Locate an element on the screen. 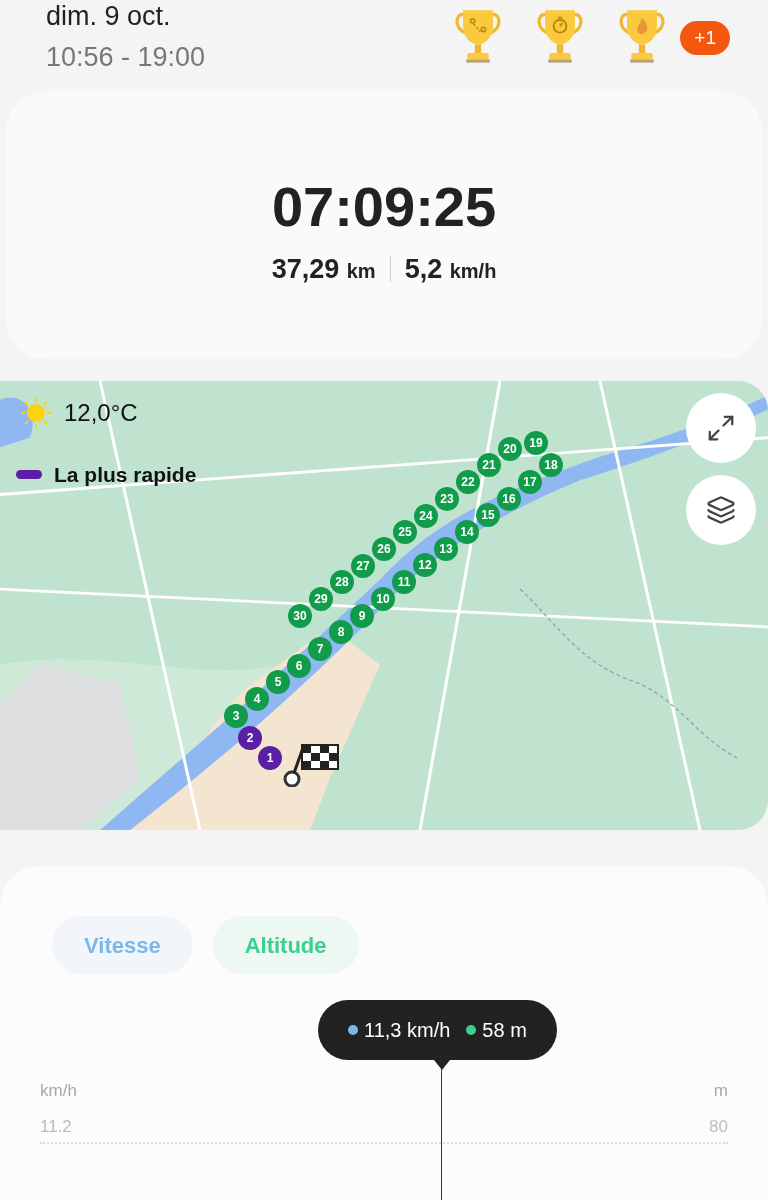  right-axis-unit: m is located at coordinates (720, 1091).